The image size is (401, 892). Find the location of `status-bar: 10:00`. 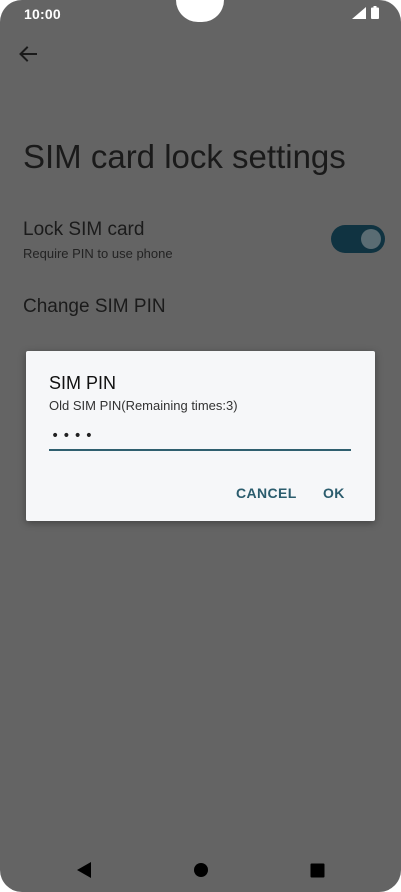

status-bar: 10:00 is located at coordinates (200, 15).